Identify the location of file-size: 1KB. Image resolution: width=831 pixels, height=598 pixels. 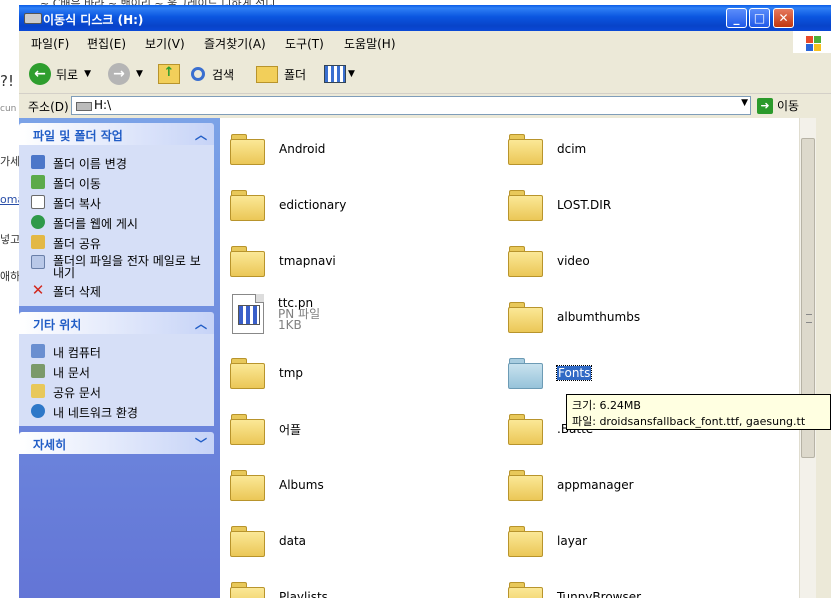
(290, 324).